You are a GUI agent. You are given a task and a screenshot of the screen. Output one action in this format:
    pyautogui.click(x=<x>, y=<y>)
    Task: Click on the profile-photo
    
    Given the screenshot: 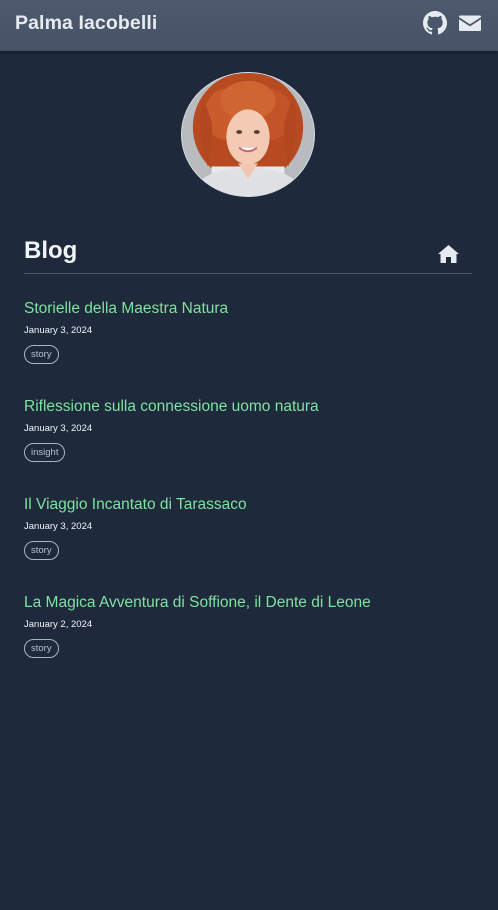 What is the action you would take?
    pyautogui.click(x=248, y=134)
    